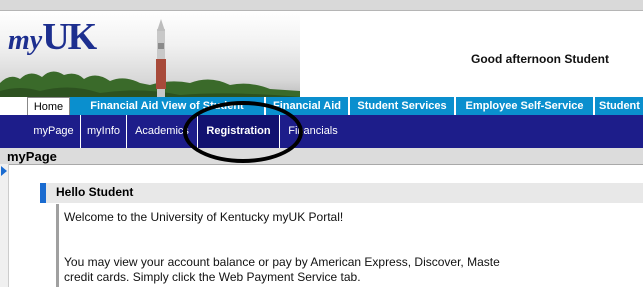 This screenshot has width=643, height=287. What do you see at coordinates (150, 54) in the screenshot?
I see `banner-image: myUK` at bounding box center [150, 54].